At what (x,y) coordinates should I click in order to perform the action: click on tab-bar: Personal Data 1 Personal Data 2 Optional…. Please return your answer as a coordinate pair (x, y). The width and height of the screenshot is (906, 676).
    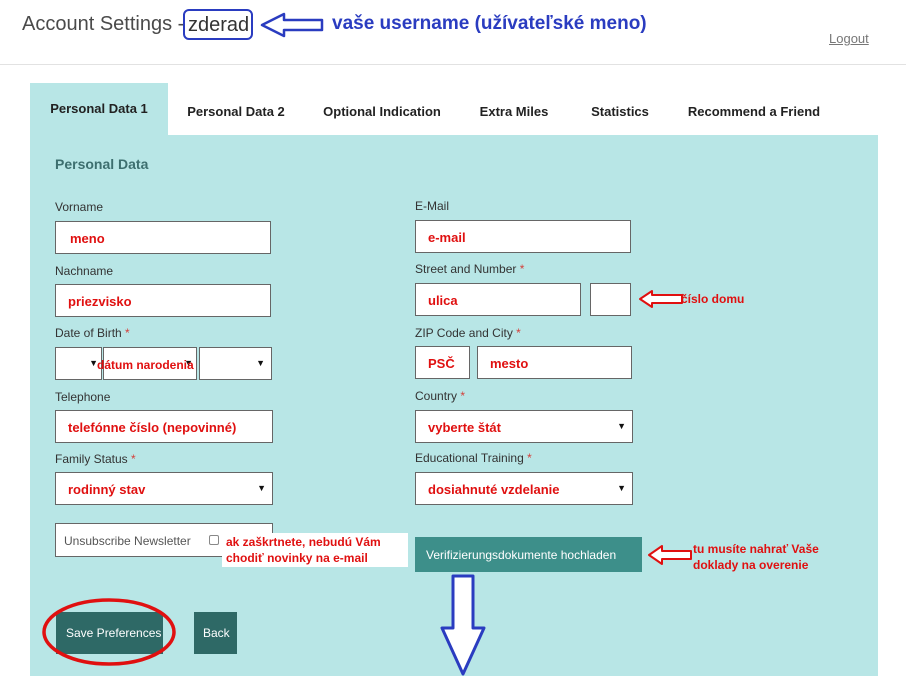
    Looking at the image, I should click on (454, 109).